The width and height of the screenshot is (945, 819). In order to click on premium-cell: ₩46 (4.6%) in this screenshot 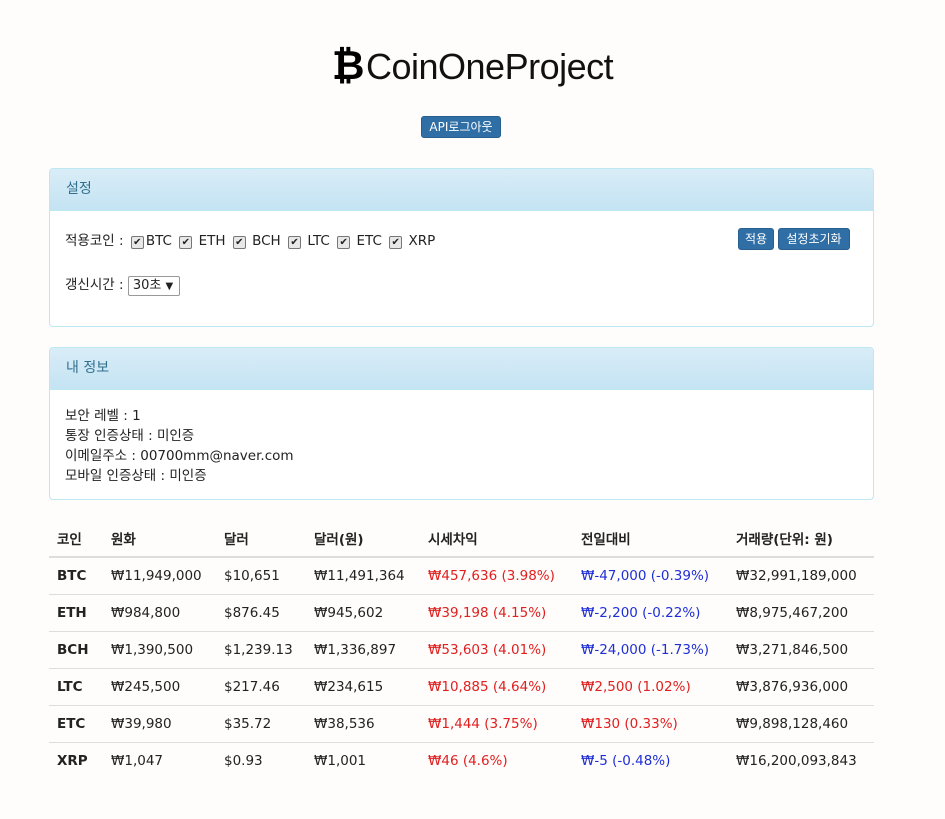, I will do `click(496, 760)`.